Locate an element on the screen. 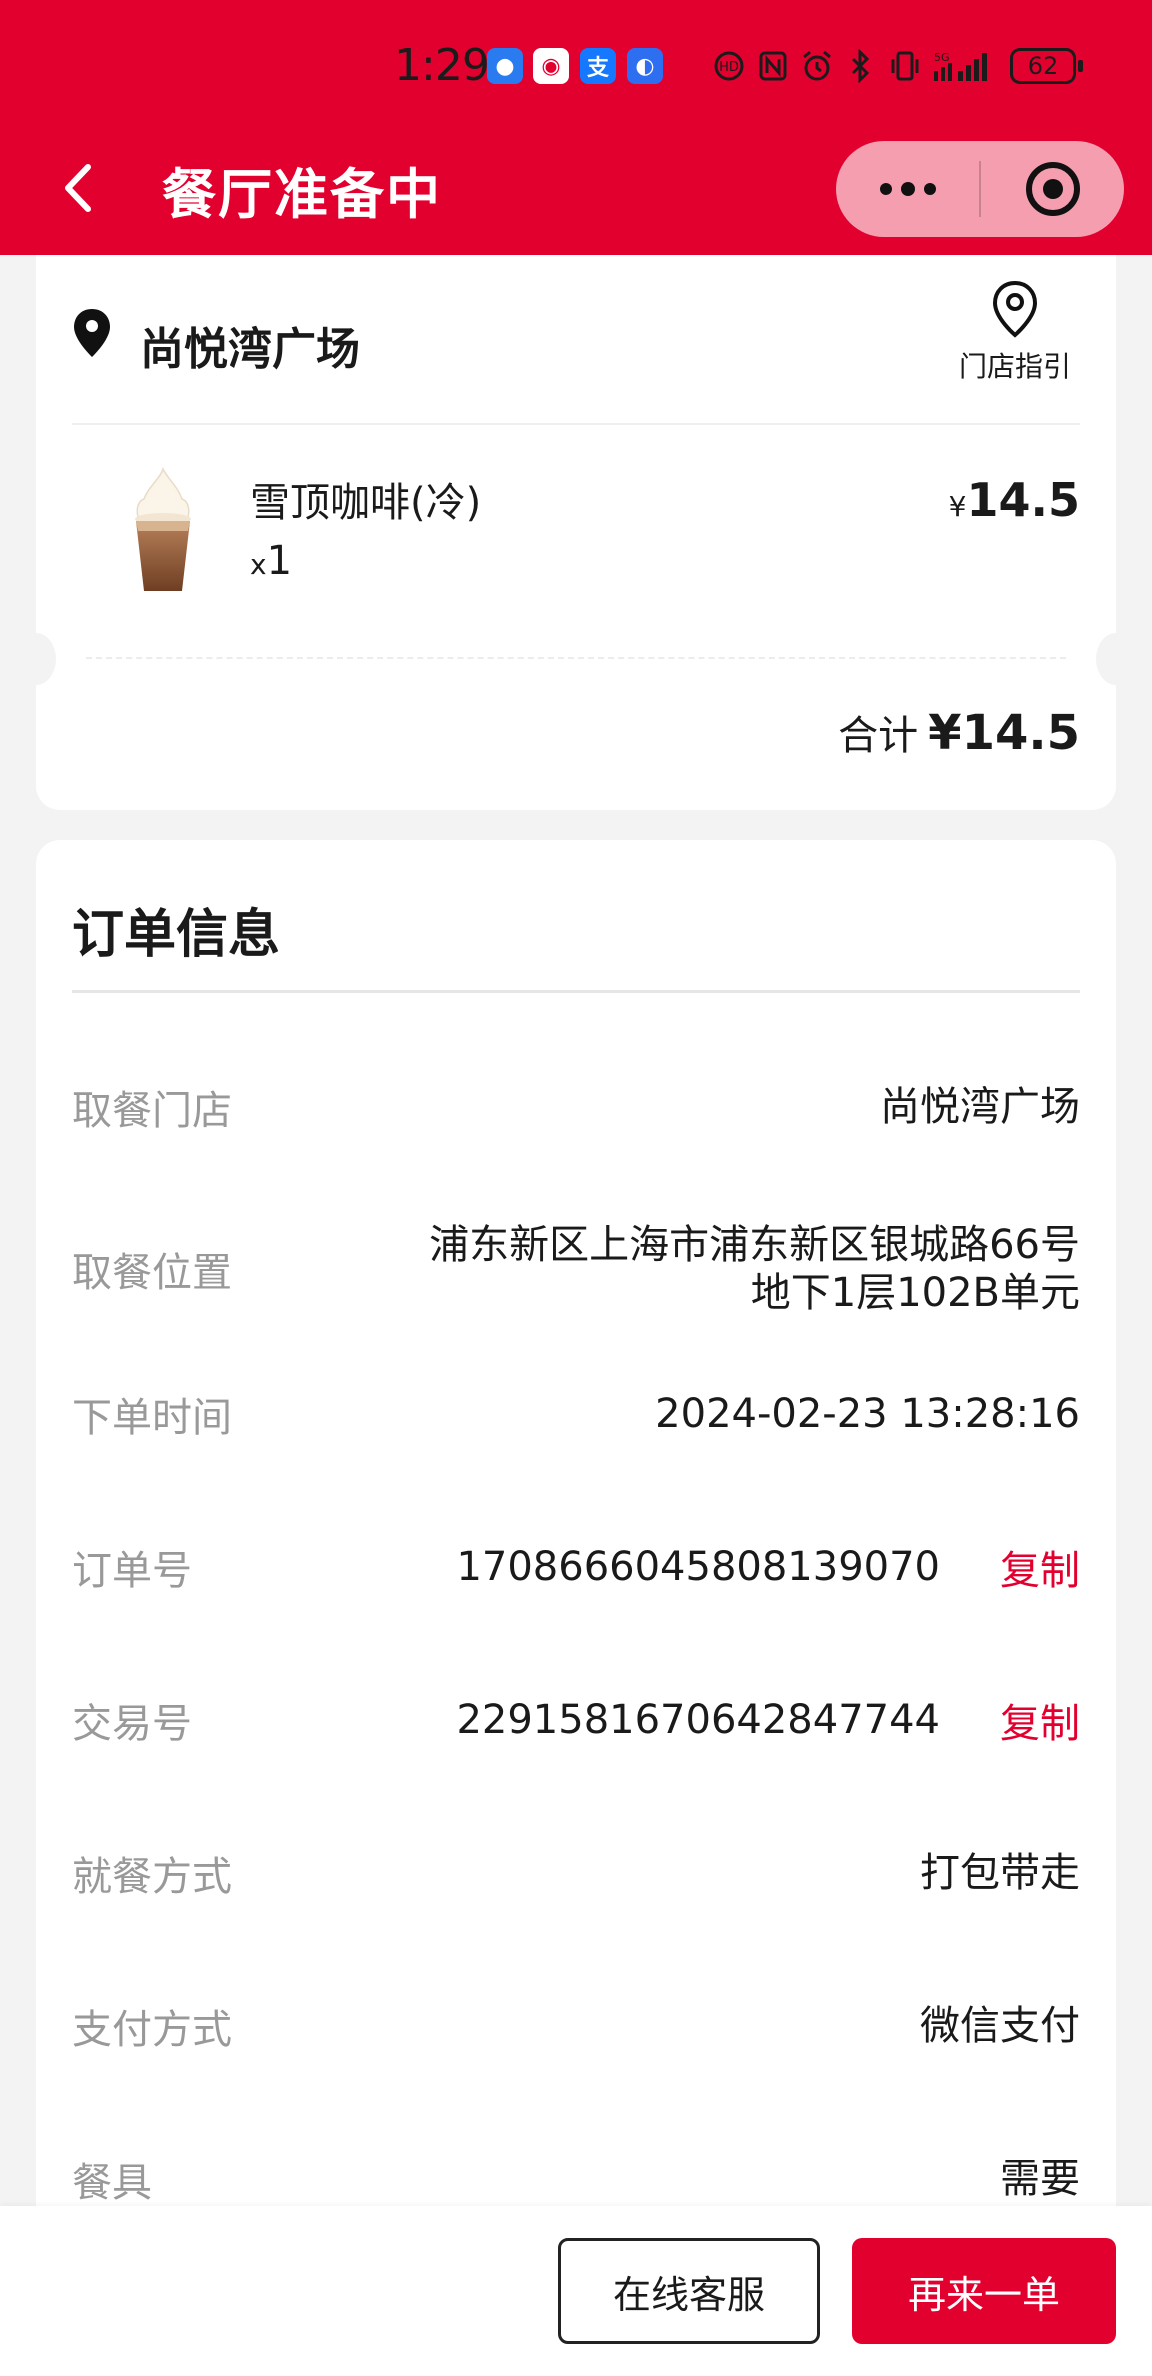 The width and height of the screenshot is (1152, 2376). total-amount: ¥14.5 is located at coordinates (1004, 733).